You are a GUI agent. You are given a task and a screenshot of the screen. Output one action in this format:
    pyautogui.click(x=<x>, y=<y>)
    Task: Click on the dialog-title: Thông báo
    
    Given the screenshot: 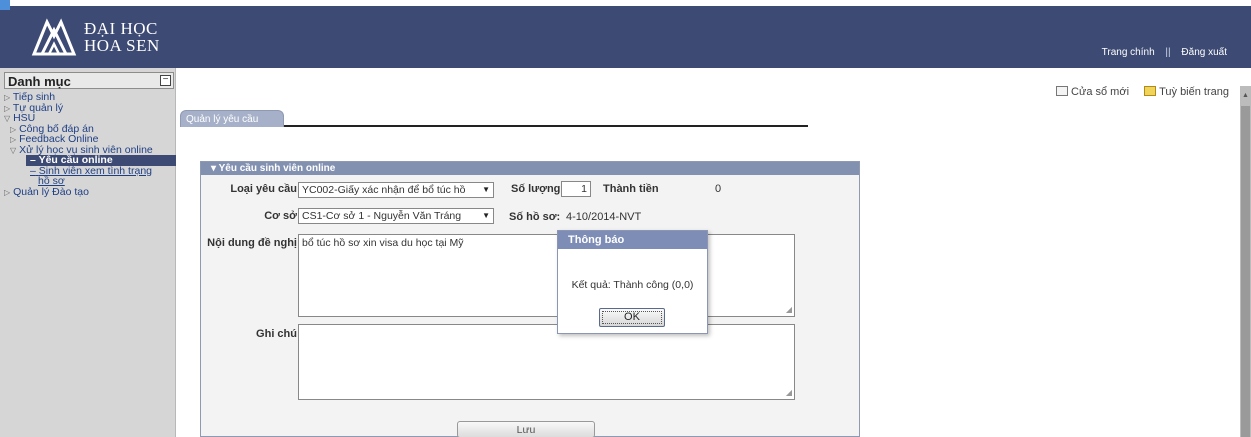 What is the action you would take?
    pyautogui.click(x=632, y=240)
    